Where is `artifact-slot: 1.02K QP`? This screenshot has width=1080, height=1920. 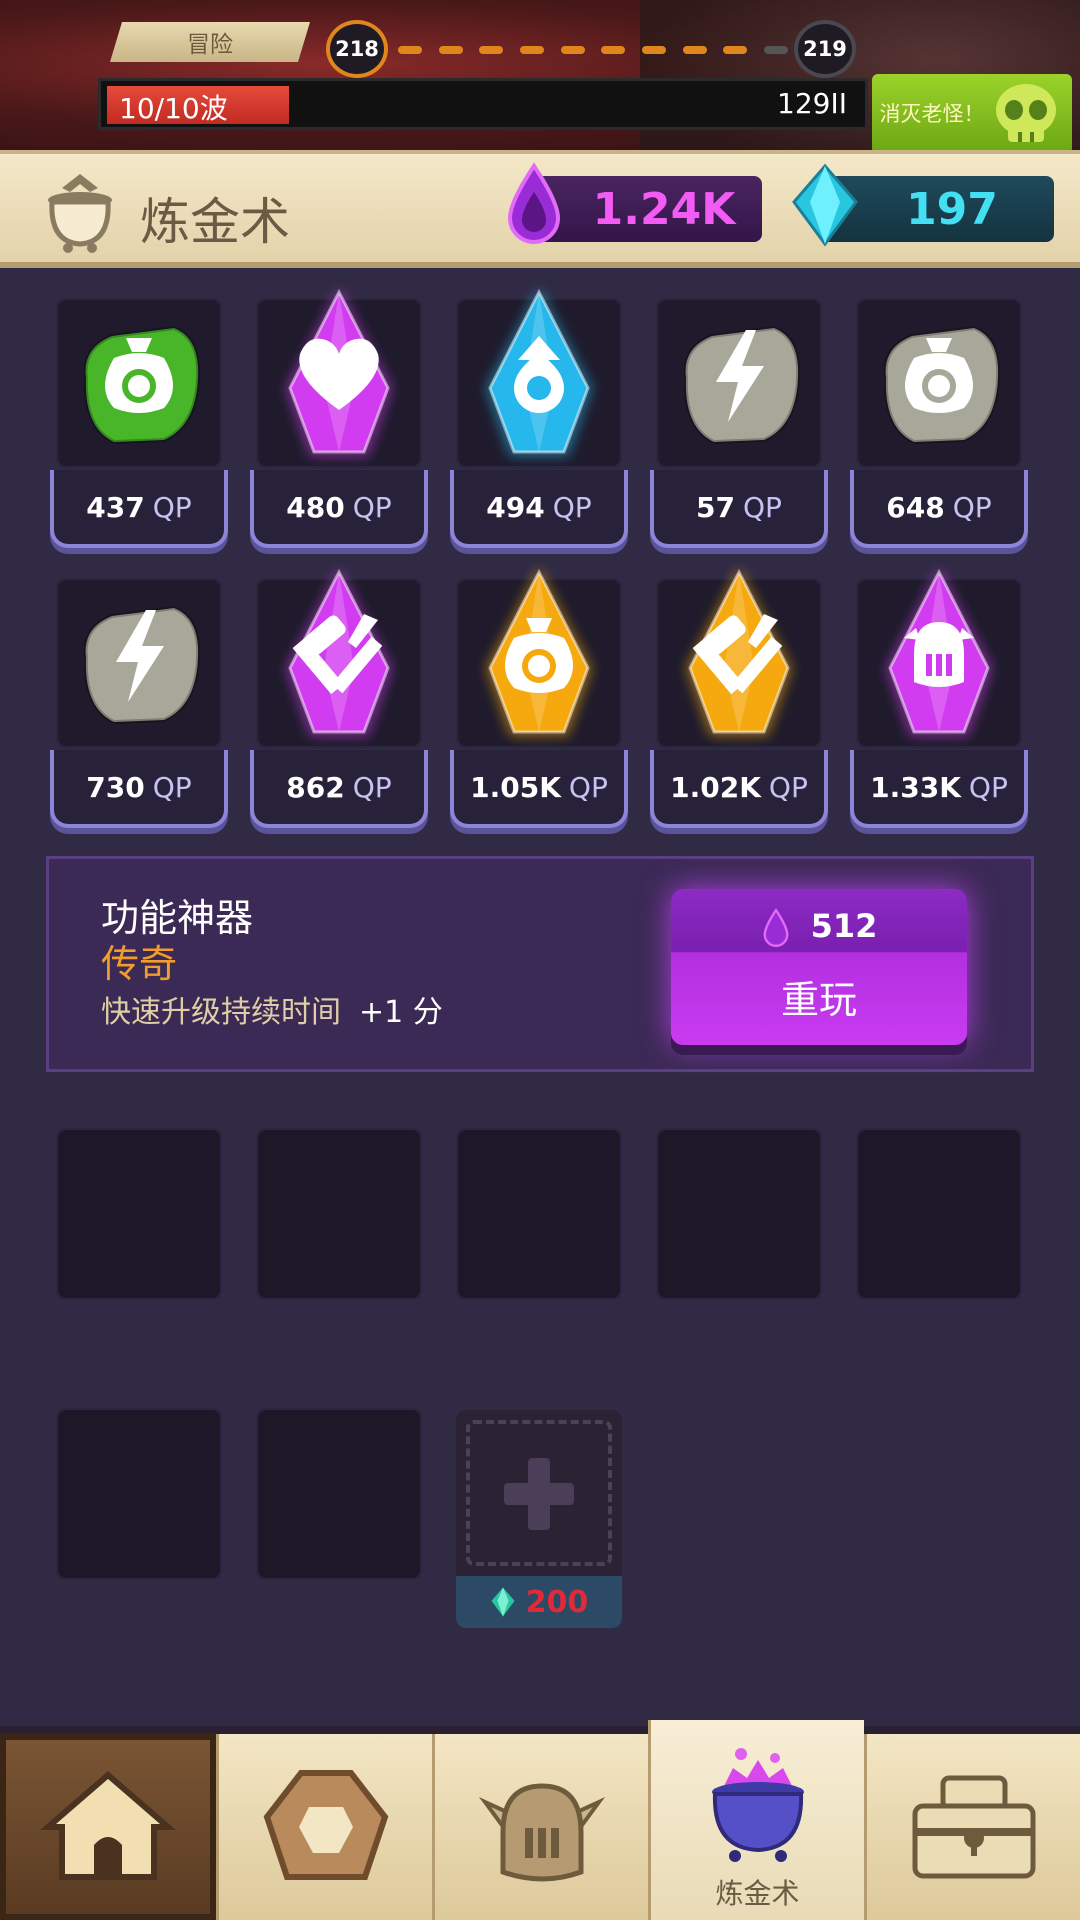
artifact-slot: 1.02K QP is located at coordinates (739, 698).